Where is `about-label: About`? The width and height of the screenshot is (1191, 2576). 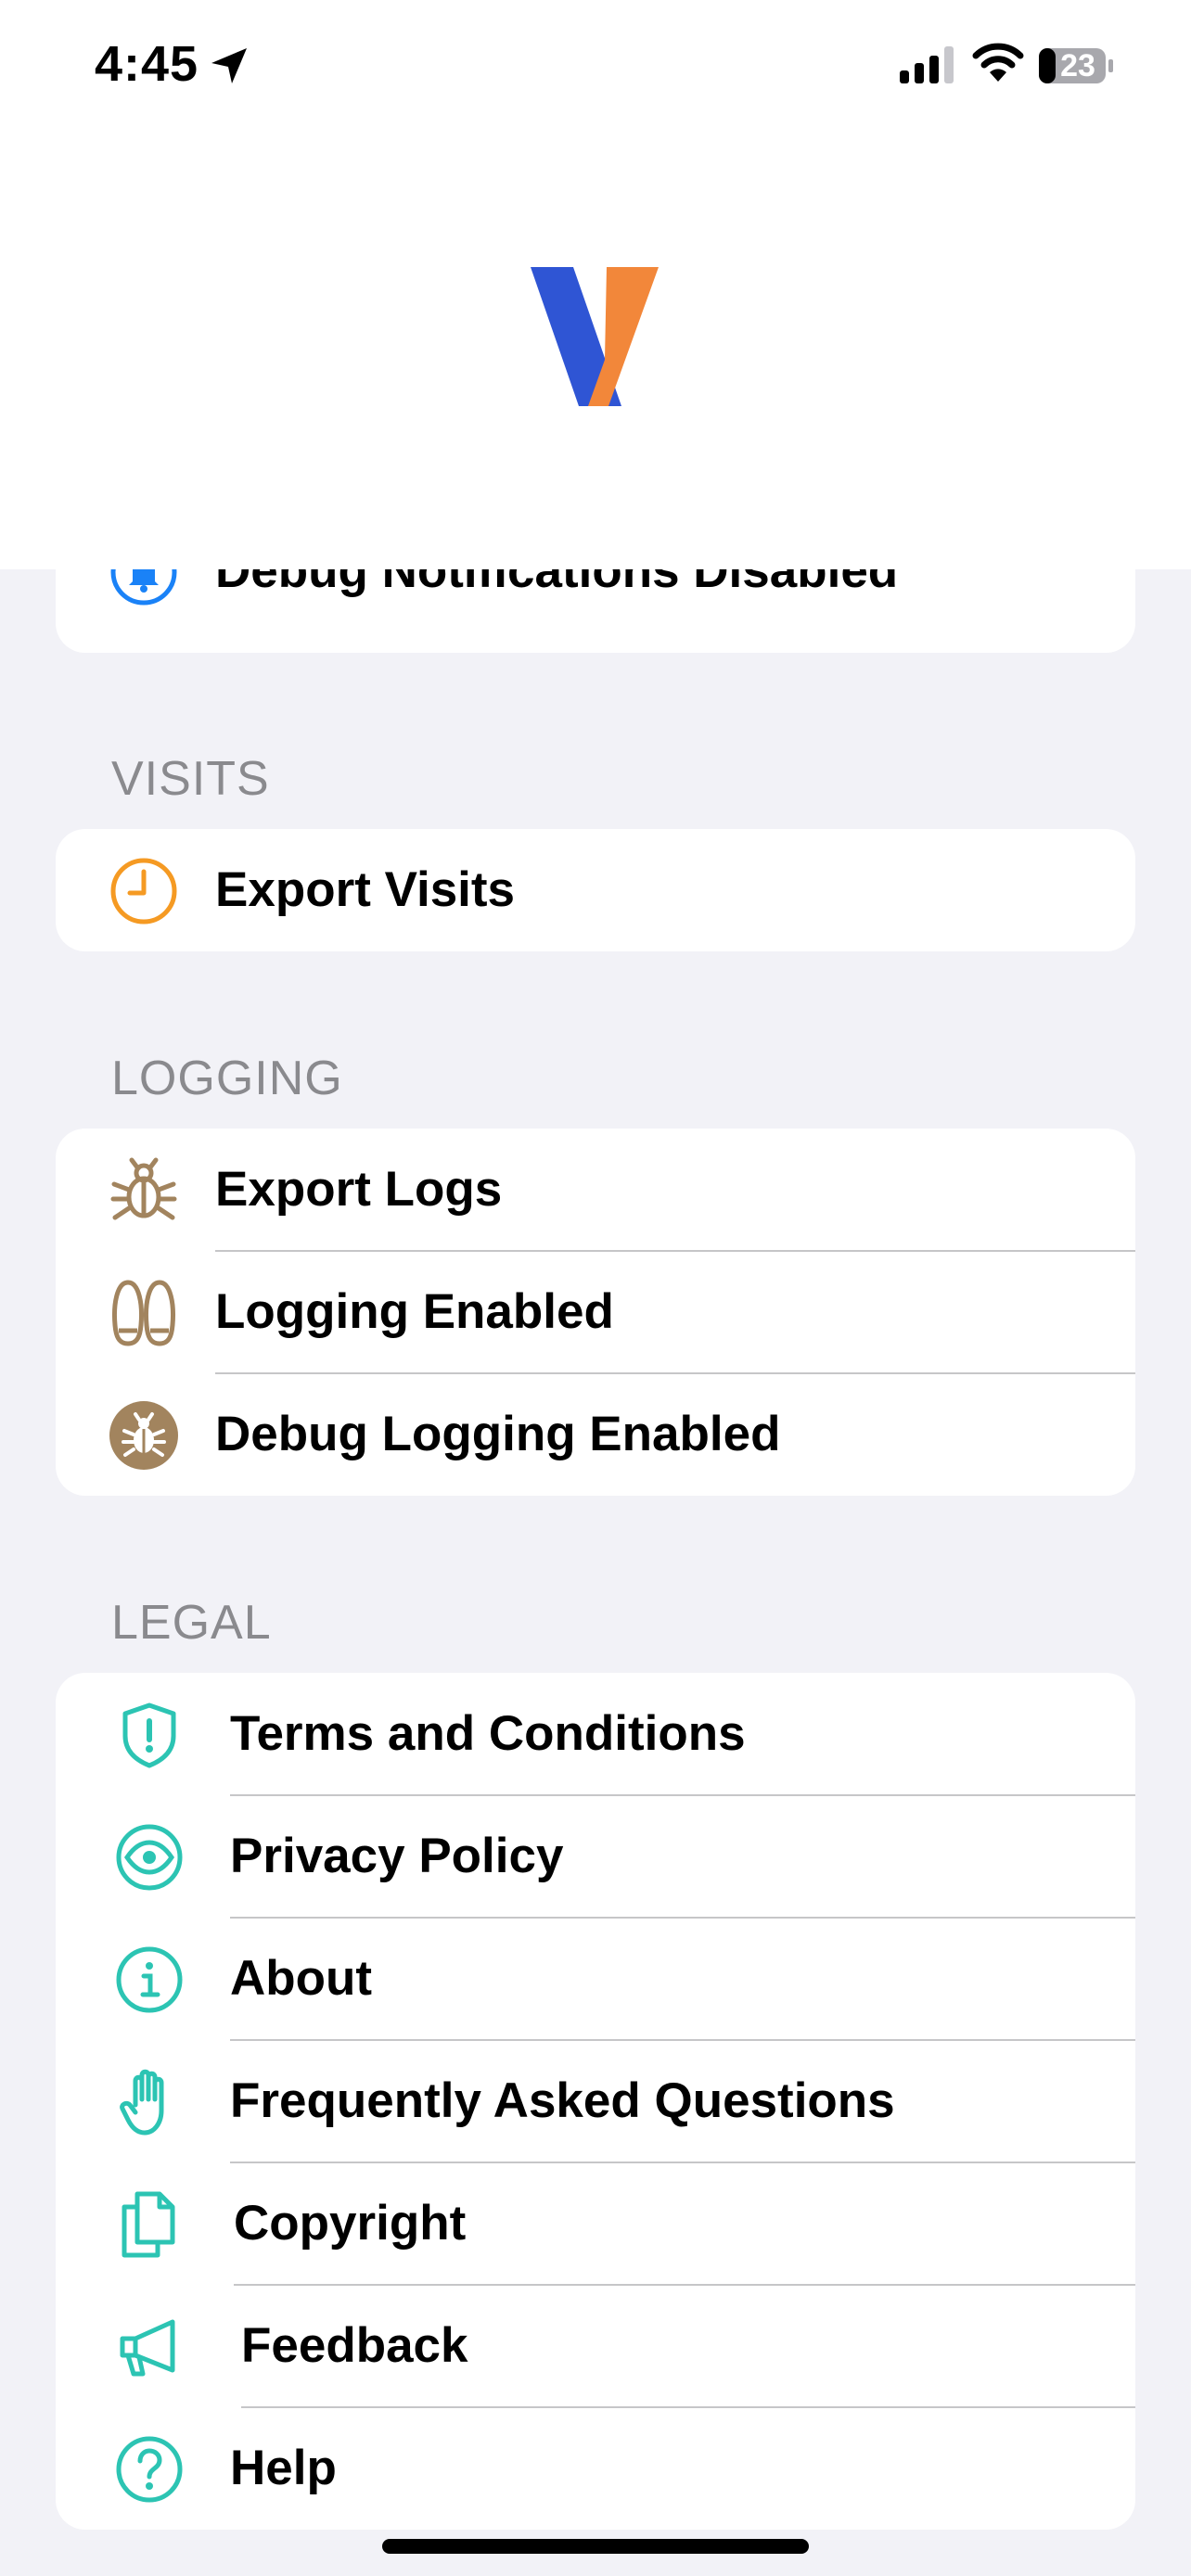
about-label: About is located at coordinates (301, 1979).